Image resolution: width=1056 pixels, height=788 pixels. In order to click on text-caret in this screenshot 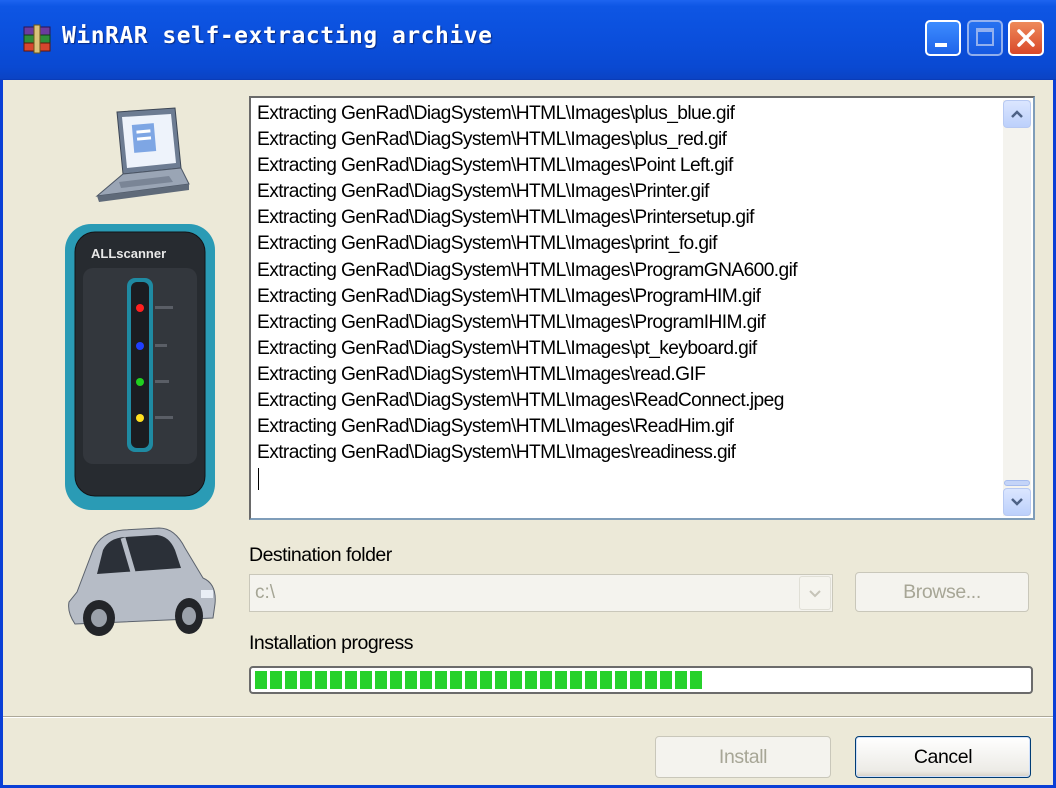, I will do `click(258, 479)`.